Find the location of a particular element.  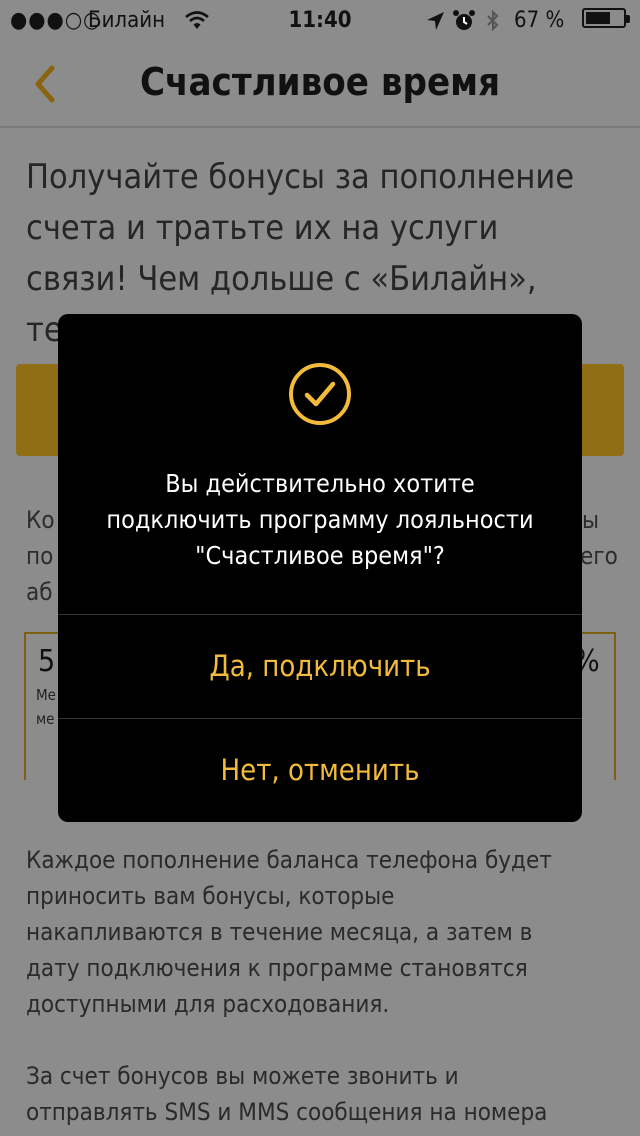

description-line: приносить вам бонусы, которые is located at coordinates (210, 896).